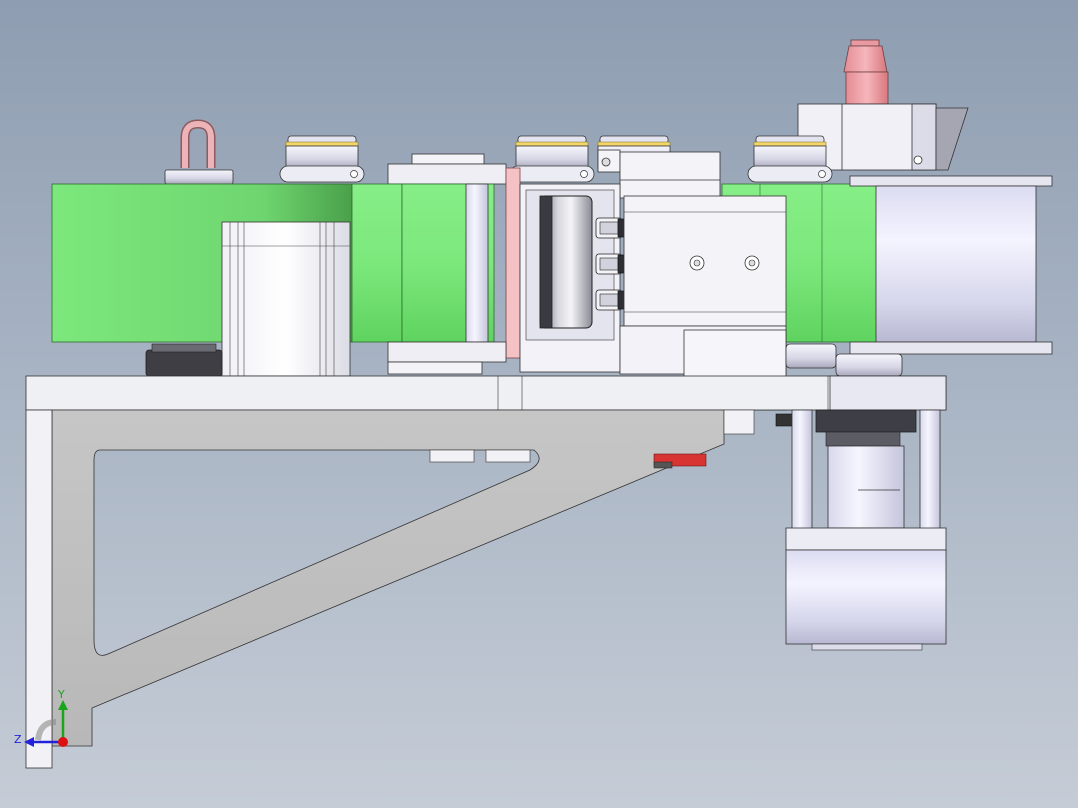  Describe the element at coordinates (486, 393) in the screenshot. I see `base-plate` at that location.